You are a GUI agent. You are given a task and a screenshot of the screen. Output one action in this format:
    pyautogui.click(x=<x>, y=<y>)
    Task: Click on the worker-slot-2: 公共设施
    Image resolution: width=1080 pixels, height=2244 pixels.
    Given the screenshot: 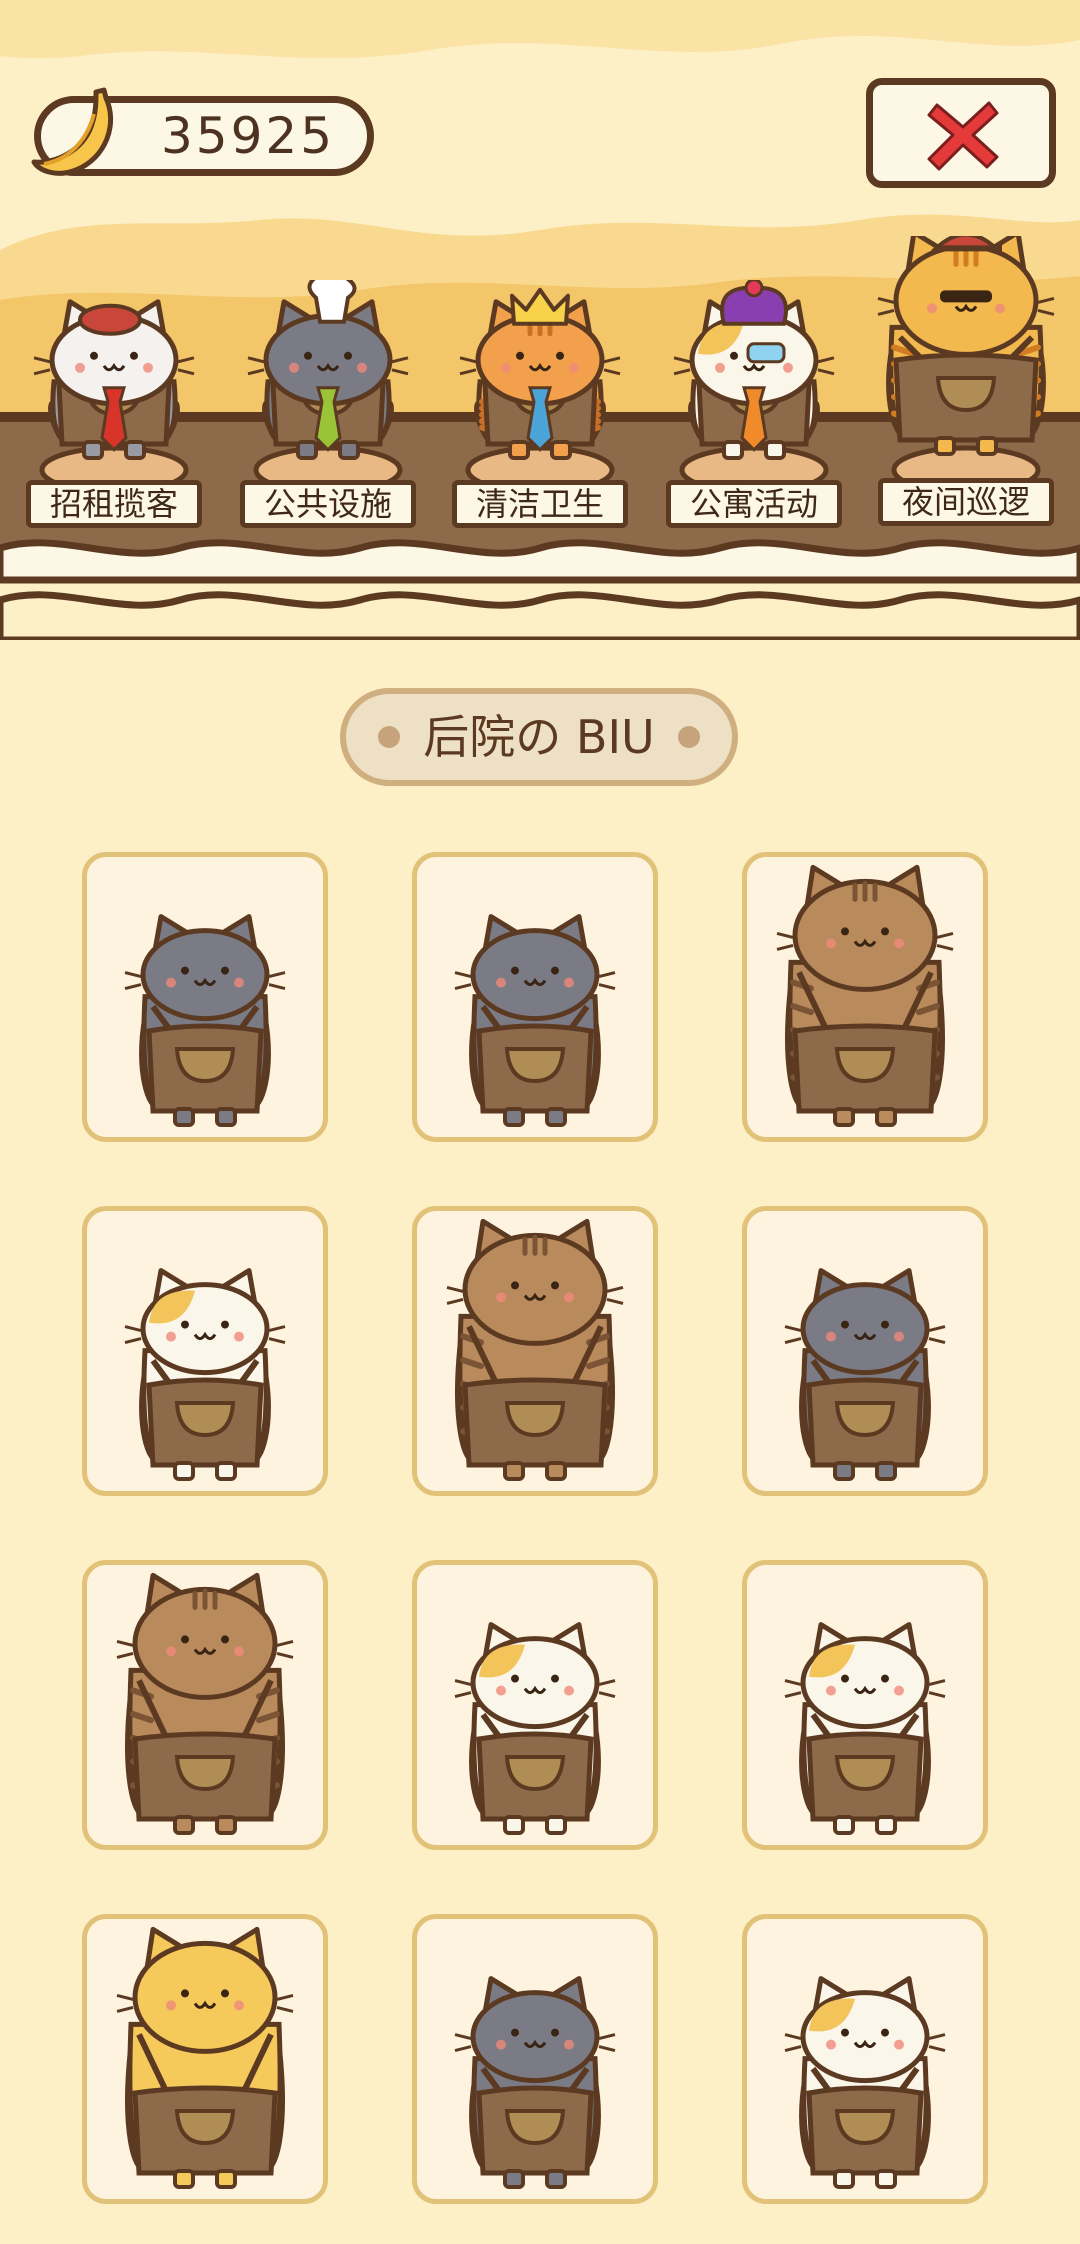 What is the action you would take?
    pyautogui.click(x=328, y=430)
    